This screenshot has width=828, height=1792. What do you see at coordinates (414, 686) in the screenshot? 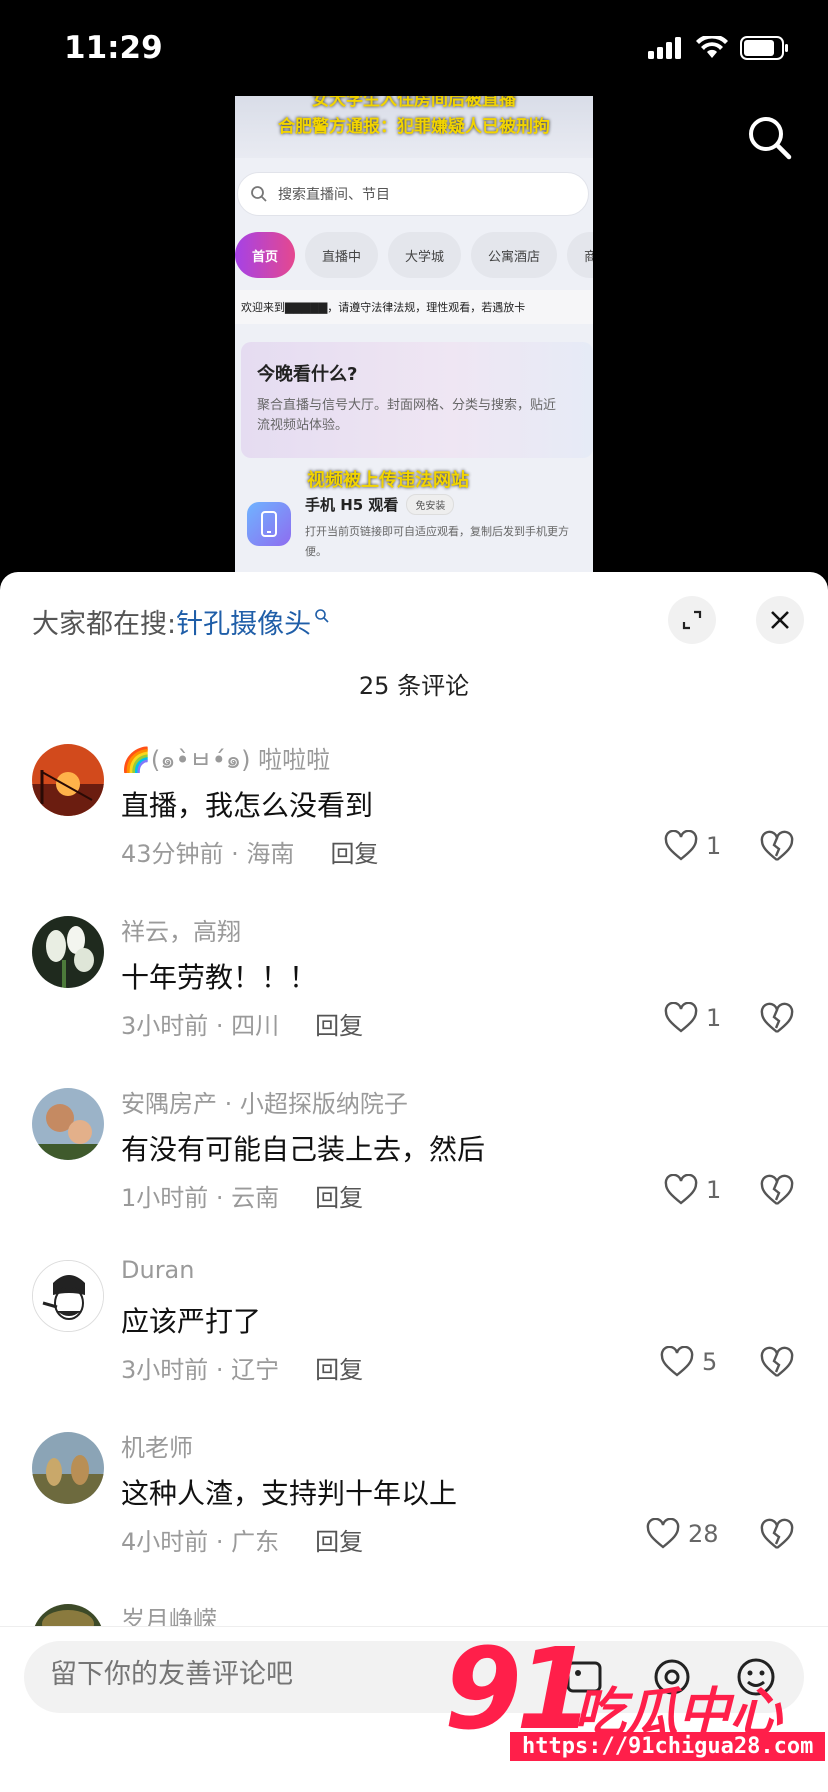
I see `comment-count: 25 条评论` at bounding box center [414, 686].